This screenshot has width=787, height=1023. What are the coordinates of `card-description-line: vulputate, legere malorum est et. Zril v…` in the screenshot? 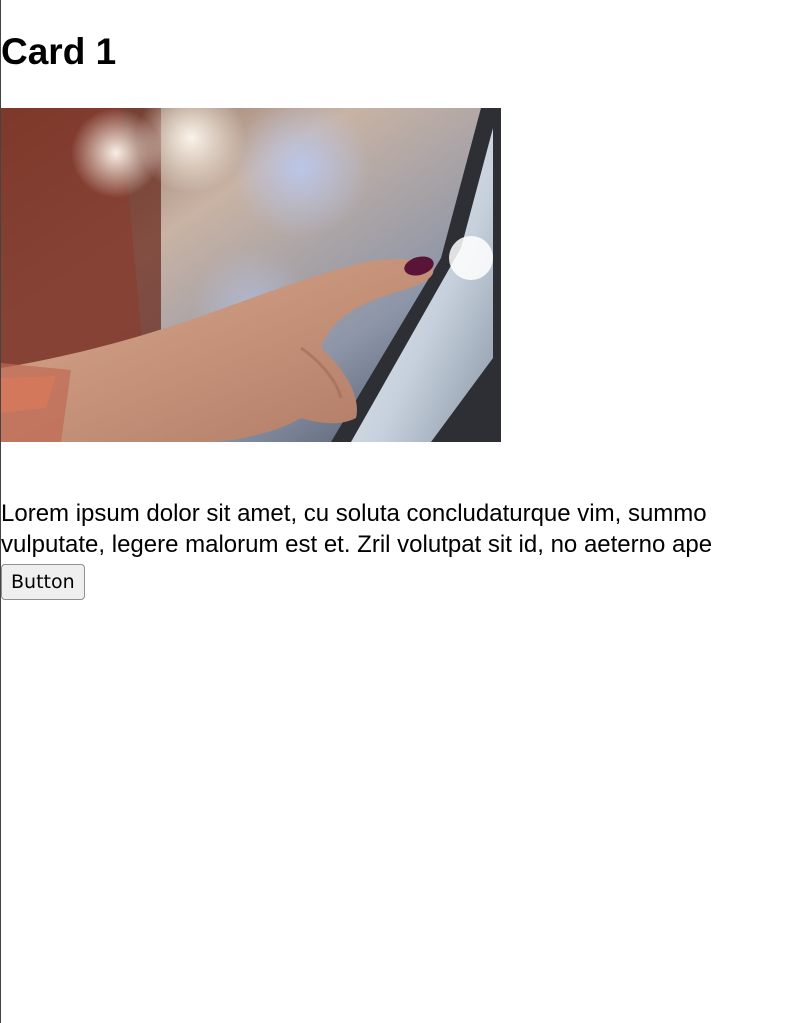 It's located at (357, 544).